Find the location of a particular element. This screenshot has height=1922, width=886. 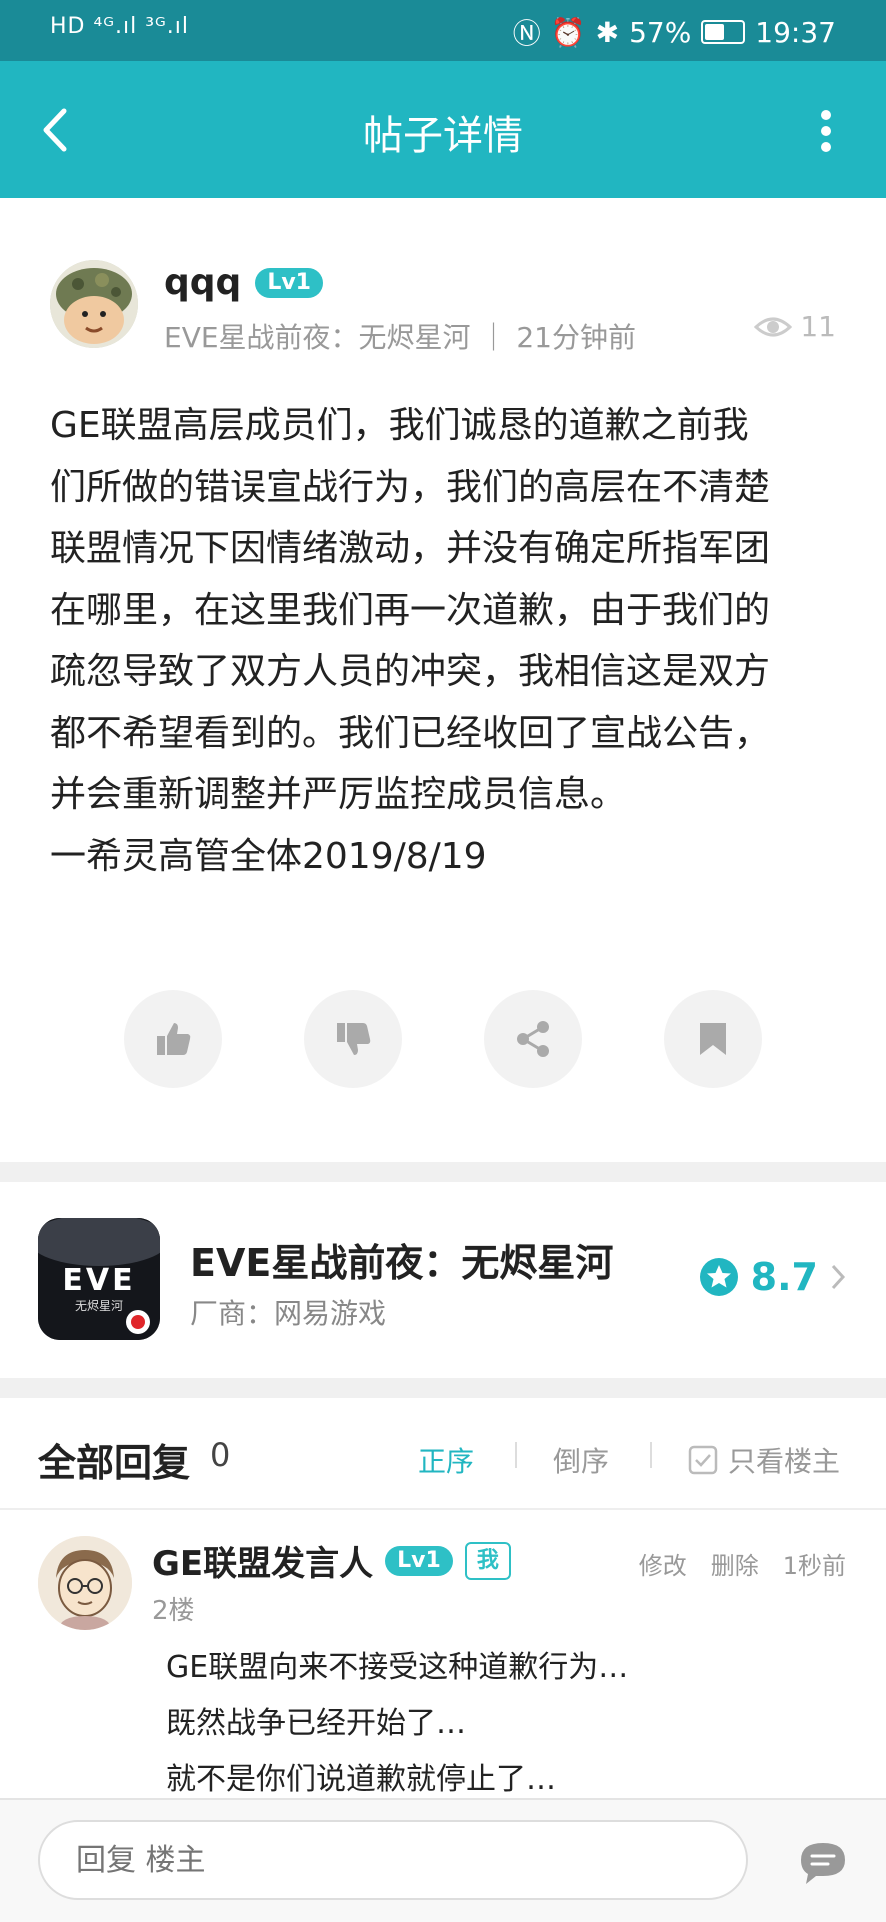

content-line: 并会重新调整并严厉监控成员信息。 is located at coordinates (338, 794).